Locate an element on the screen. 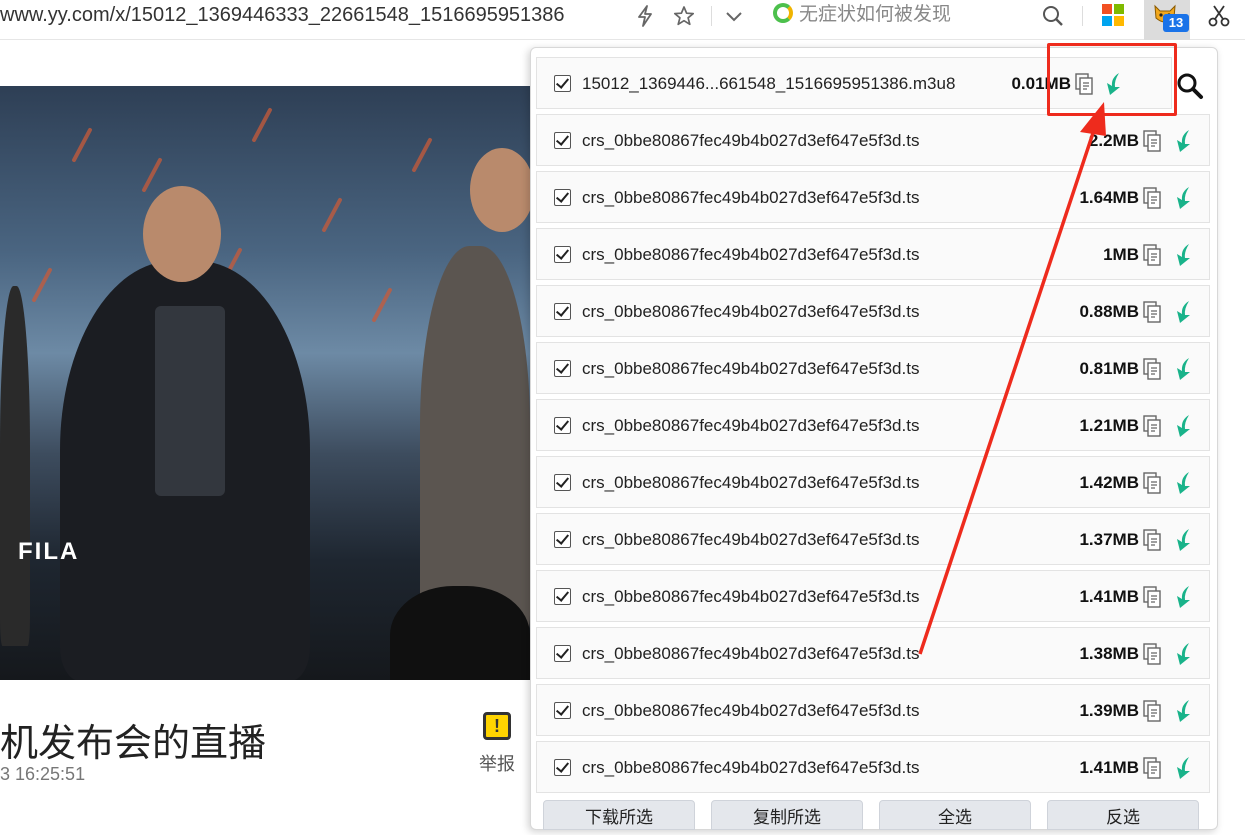 This screenshot has height=835, width=1245. video-logo-text: FILA is located at coordinates (49, 551).